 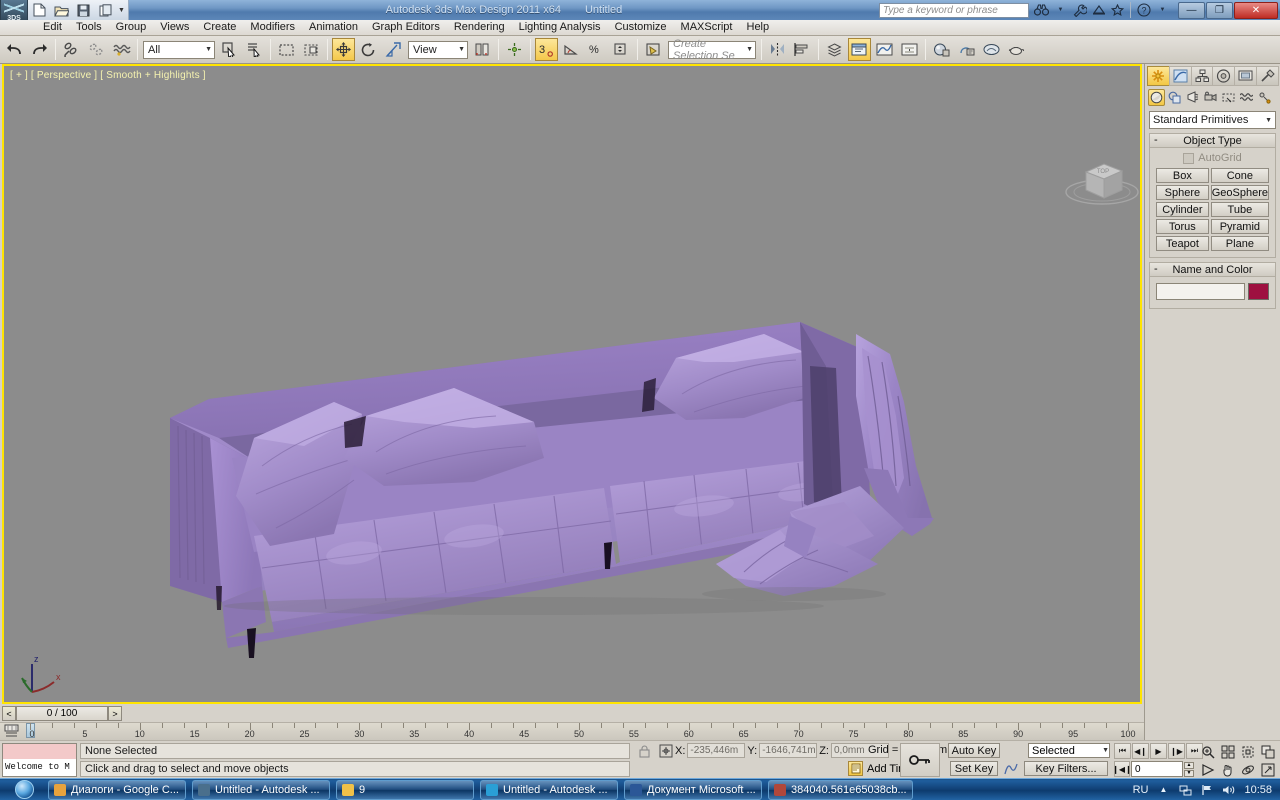 I want to click on utilities-tab, so click(x=1267, y=76).